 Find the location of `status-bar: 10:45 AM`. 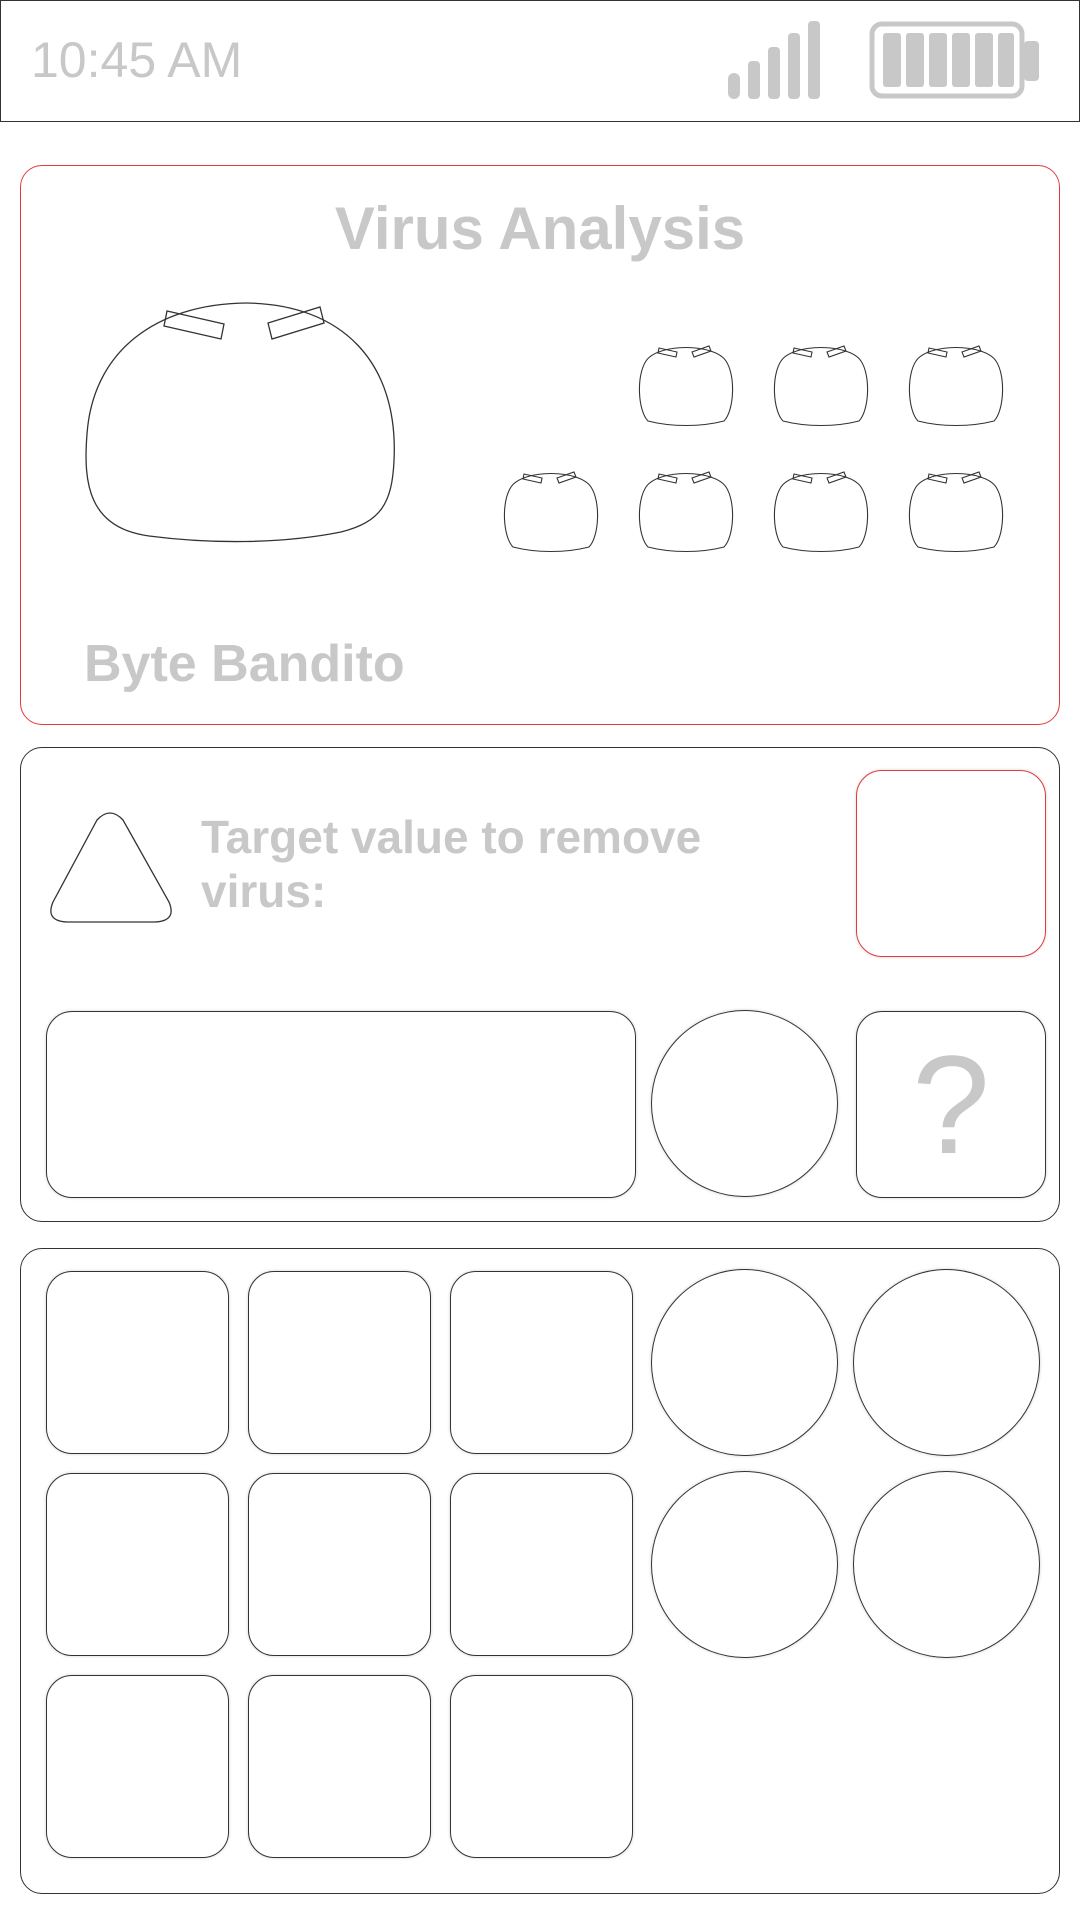

status-bar: 10:45 AM is located at coordinates (540, 61).